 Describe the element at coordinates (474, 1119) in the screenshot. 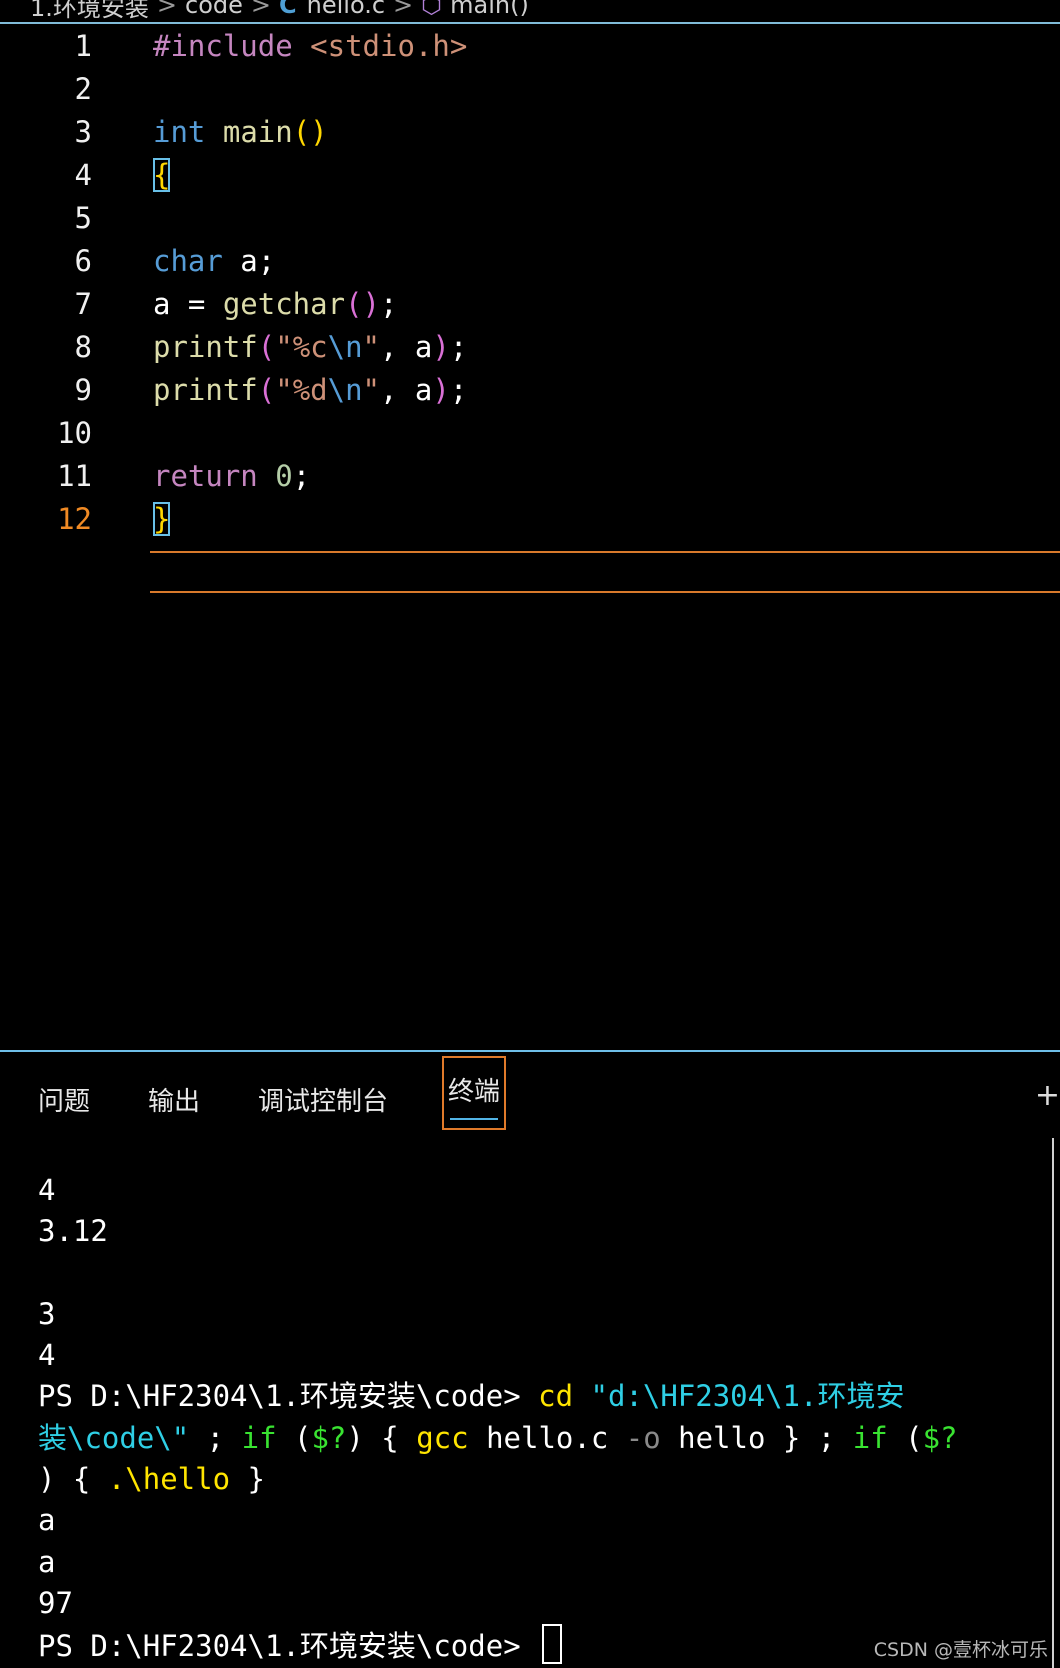

I see `active-tab-indicator` at that location.